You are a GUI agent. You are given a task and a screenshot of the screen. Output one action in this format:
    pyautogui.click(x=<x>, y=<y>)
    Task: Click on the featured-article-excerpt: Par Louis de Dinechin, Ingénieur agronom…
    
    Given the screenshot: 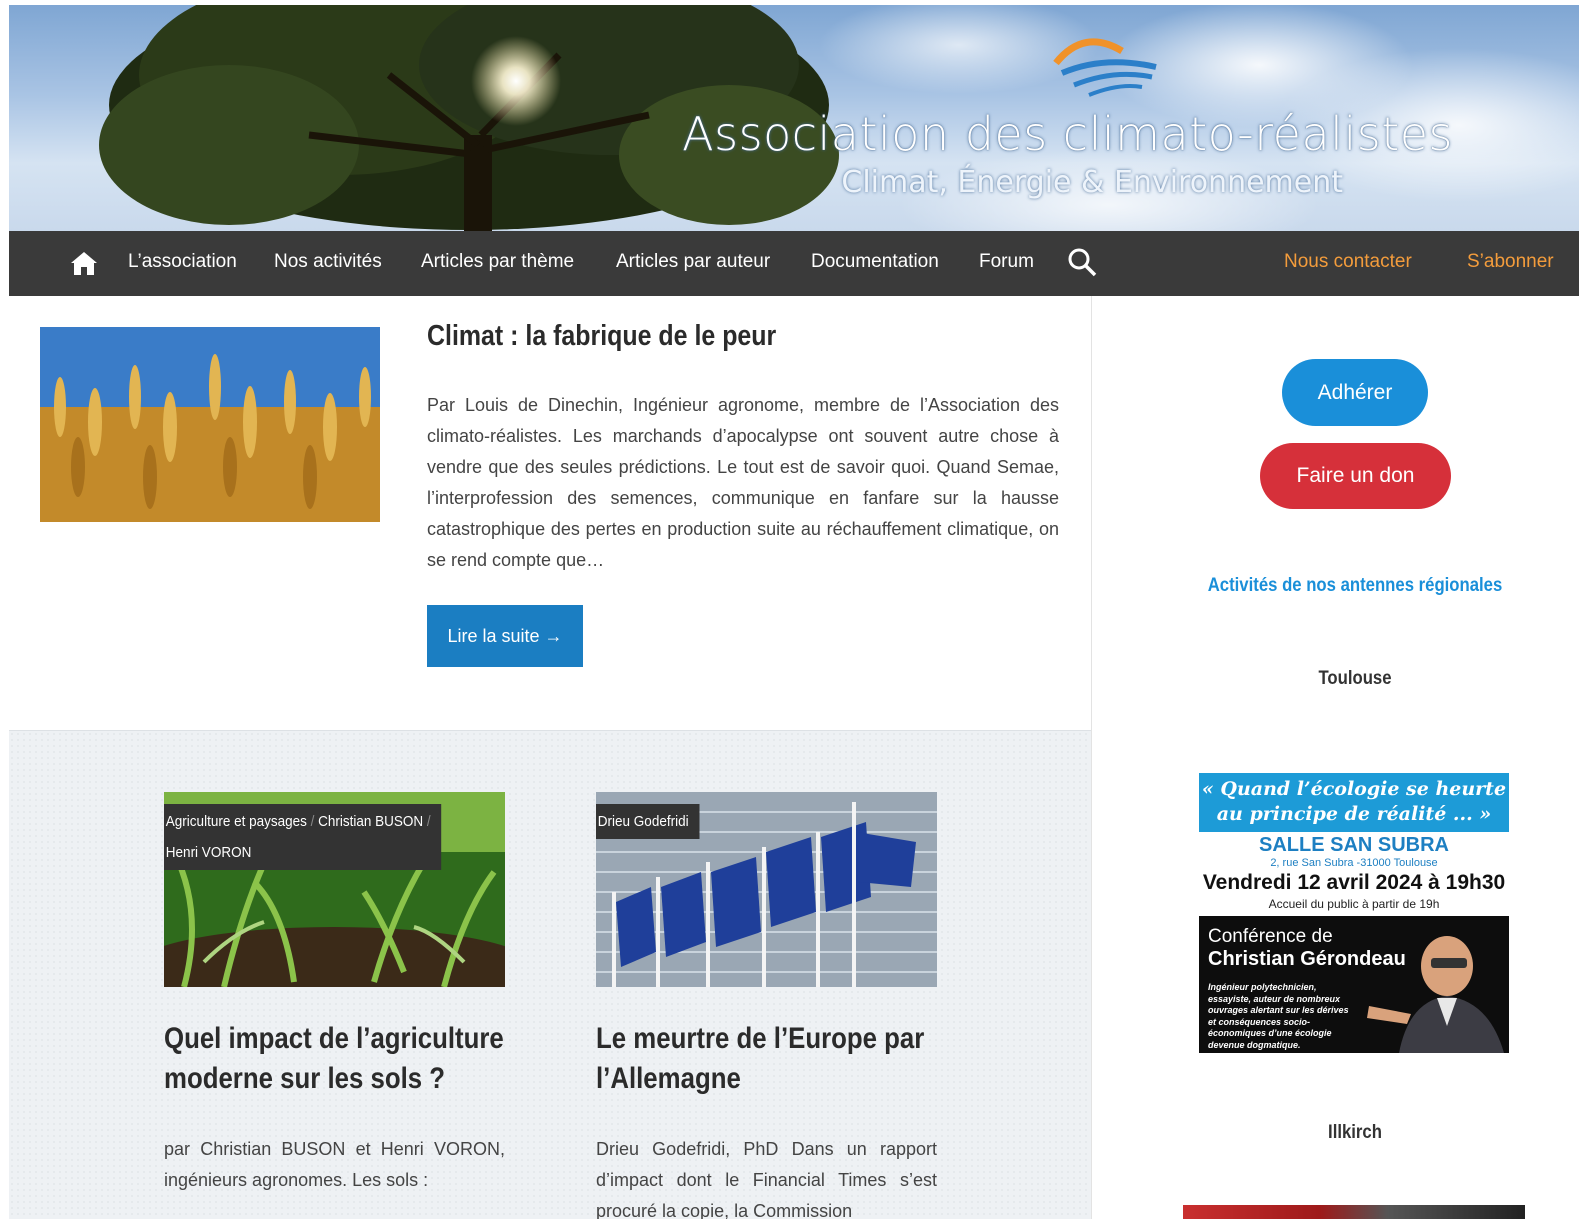 What is the action you would take?
    pyautogui.click(x=743, y=482)
    